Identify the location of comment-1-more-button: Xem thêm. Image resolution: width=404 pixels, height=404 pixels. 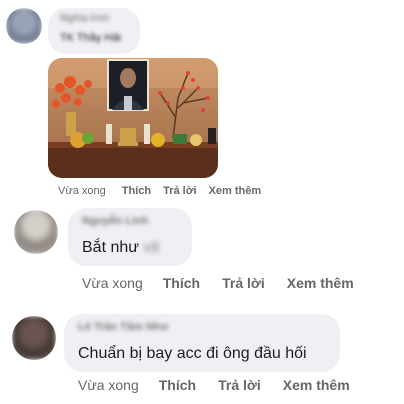
(235, 191).